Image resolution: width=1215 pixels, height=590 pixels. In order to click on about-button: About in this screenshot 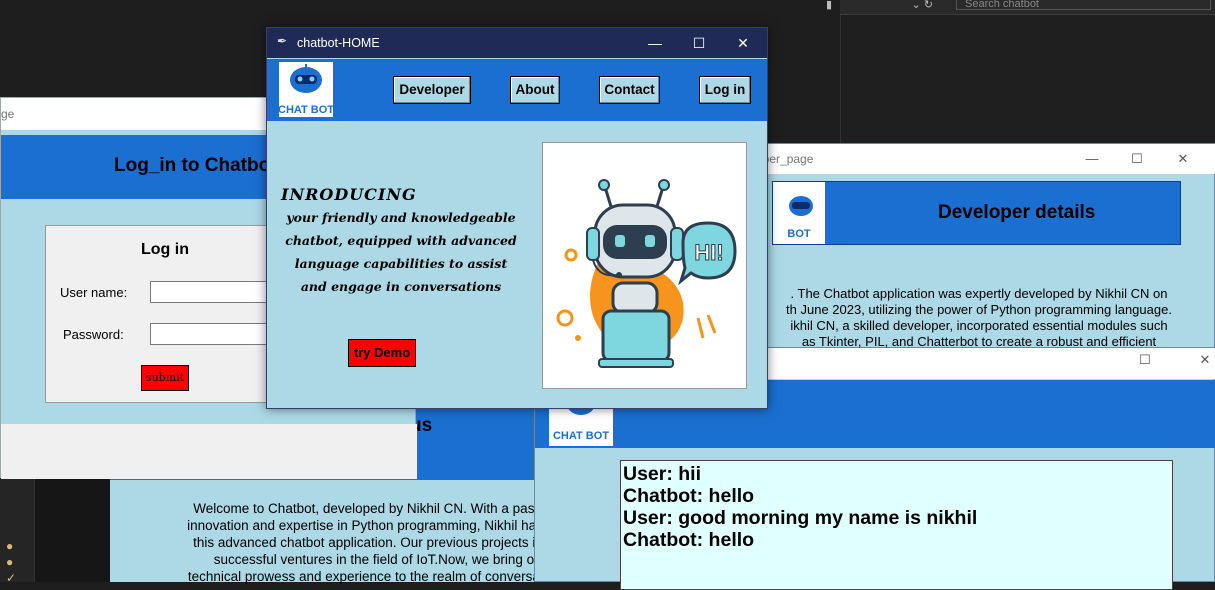, I will do `click(535, 90)`.